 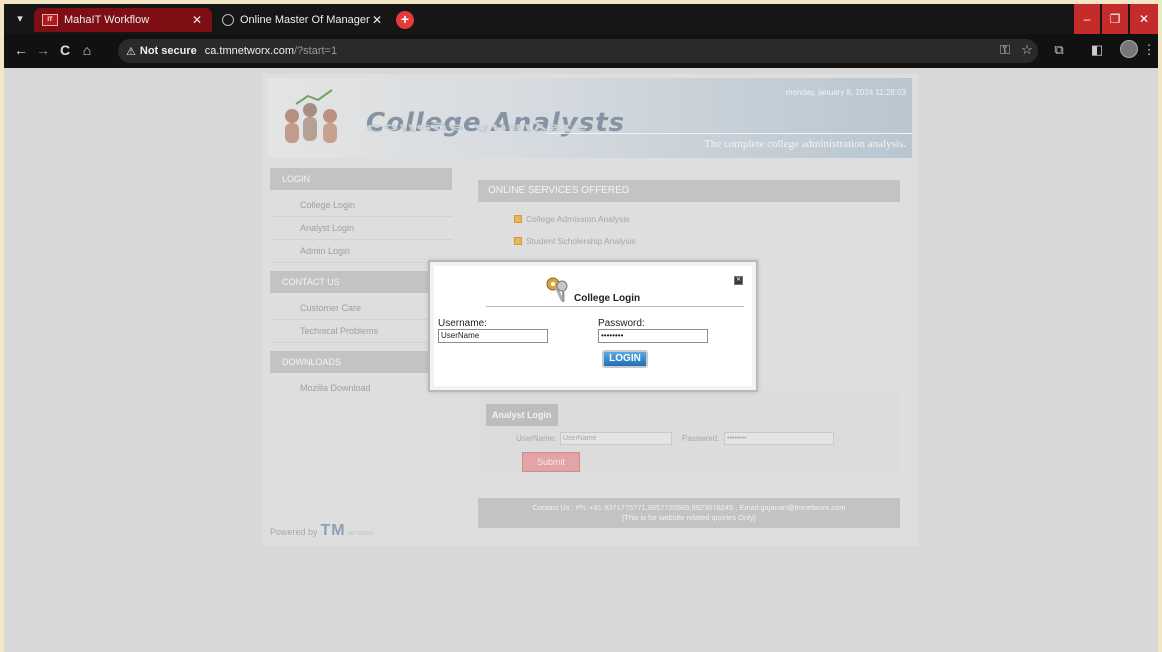 I want to click on analyst-password-input: ••••••••, so click(x=779, y=438).